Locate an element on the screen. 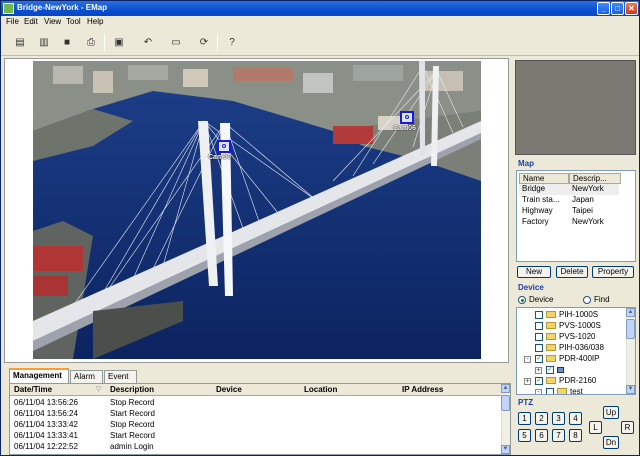 This screenshot has height=456, width=640. ptz-preset-button: 8 is located at coordinates (575, 435).